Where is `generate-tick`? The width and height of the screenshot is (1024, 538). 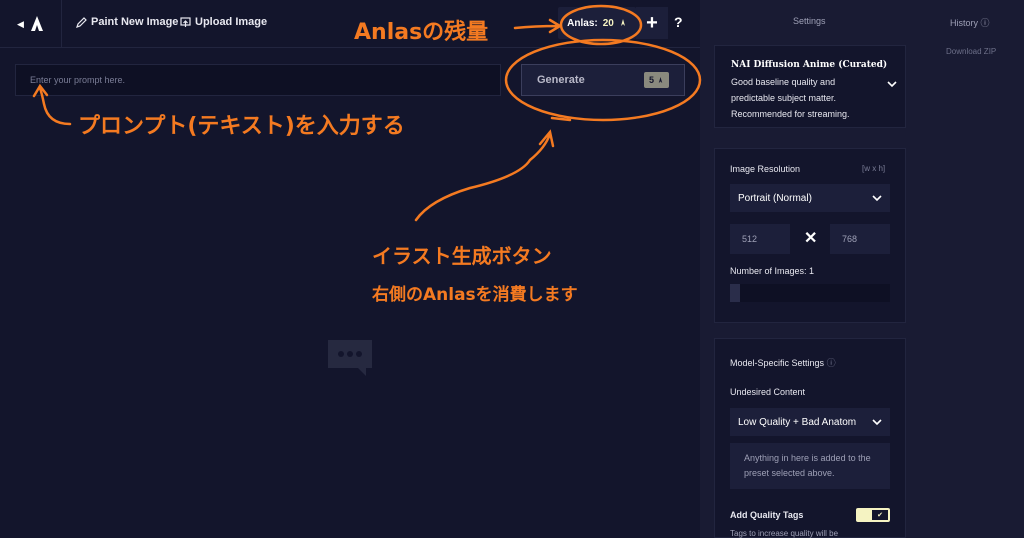
generate-tick is located at coordinates (561, 119).